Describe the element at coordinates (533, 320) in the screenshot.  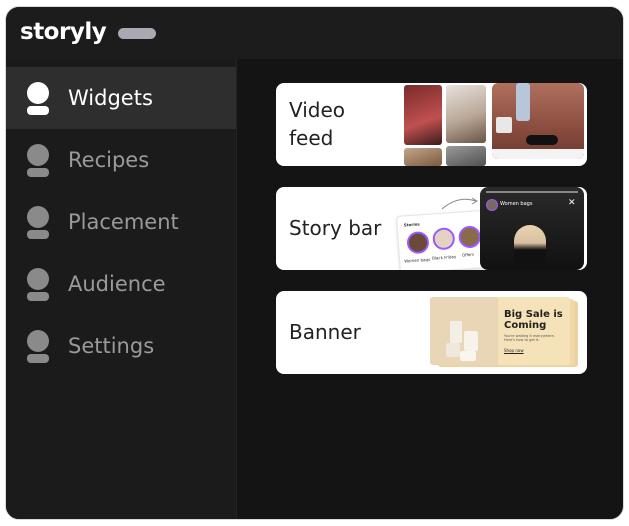
I see `banner-headline: Big Sale is Coming` at that location.